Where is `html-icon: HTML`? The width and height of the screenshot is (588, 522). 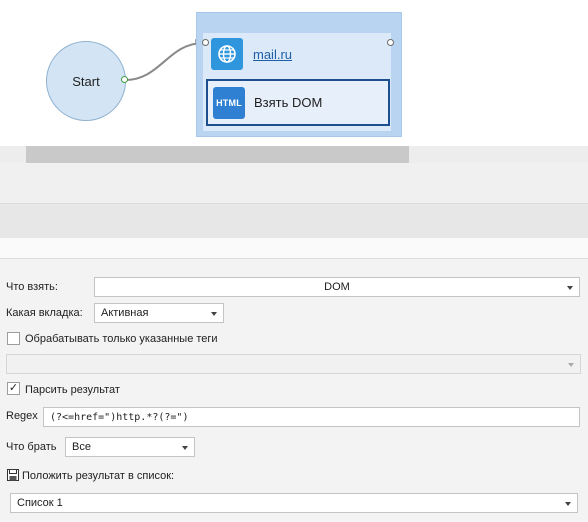
html-icon: HTML is located at coordinates (229, 102).